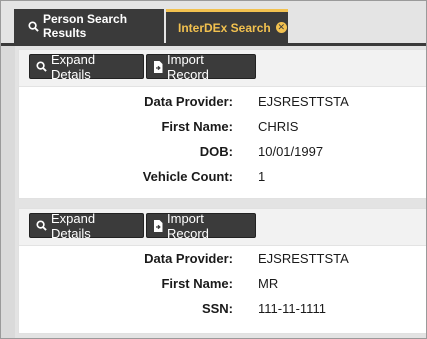 This screenshot has height=339, width=427. I want to click on field-row-ssn: SSN: 111-11-1111, so click(222, 311).